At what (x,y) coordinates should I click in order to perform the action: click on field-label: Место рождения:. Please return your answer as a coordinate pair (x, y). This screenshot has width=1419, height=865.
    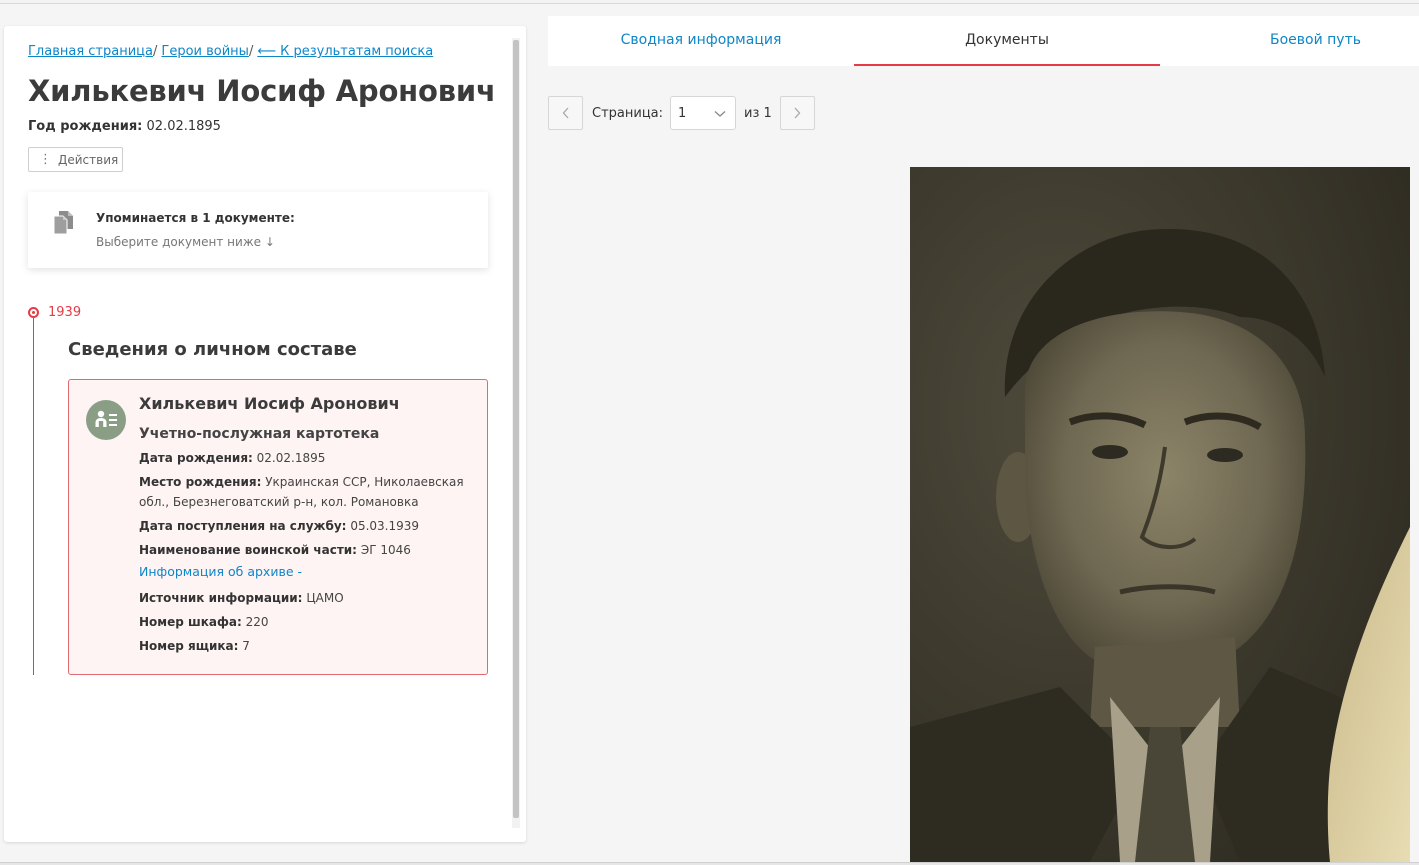
    Looking at the image, I should click on (200, 482).